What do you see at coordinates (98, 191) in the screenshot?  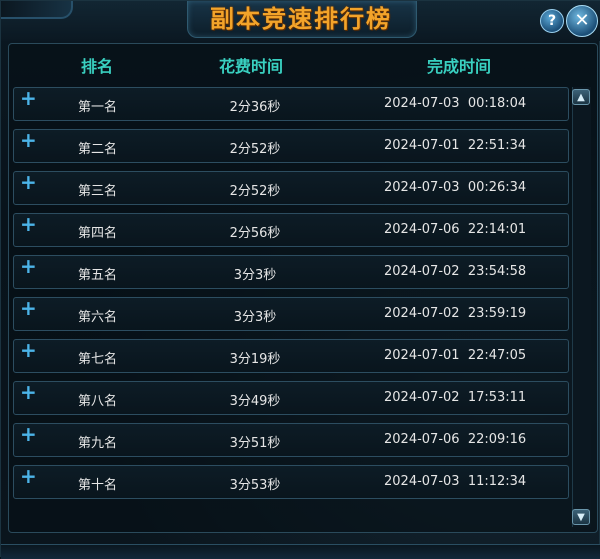 I see `rank-cell: 第三名` at bounding box center [98, 191].